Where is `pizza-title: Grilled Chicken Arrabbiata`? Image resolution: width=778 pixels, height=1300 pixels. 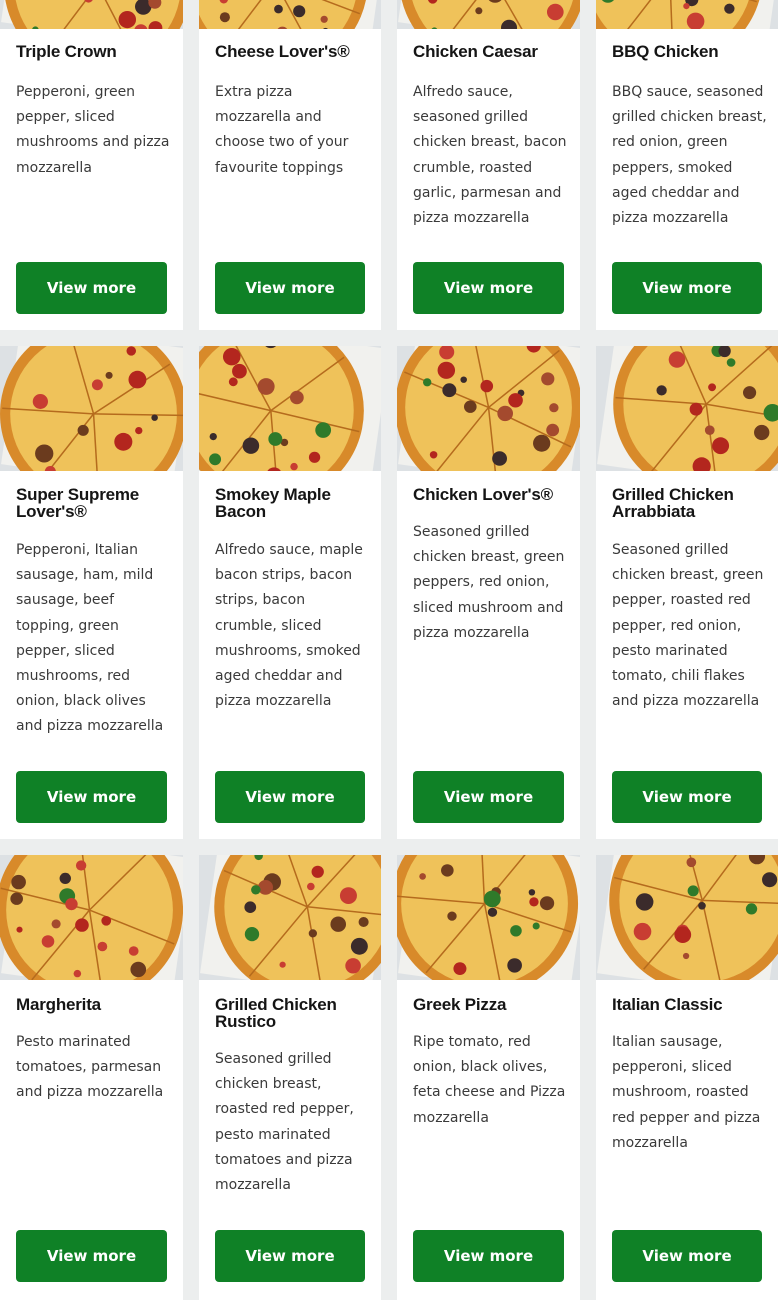
pizza-title: Grilled Chicken Arrabbiata is located at coordinates (673, 503).